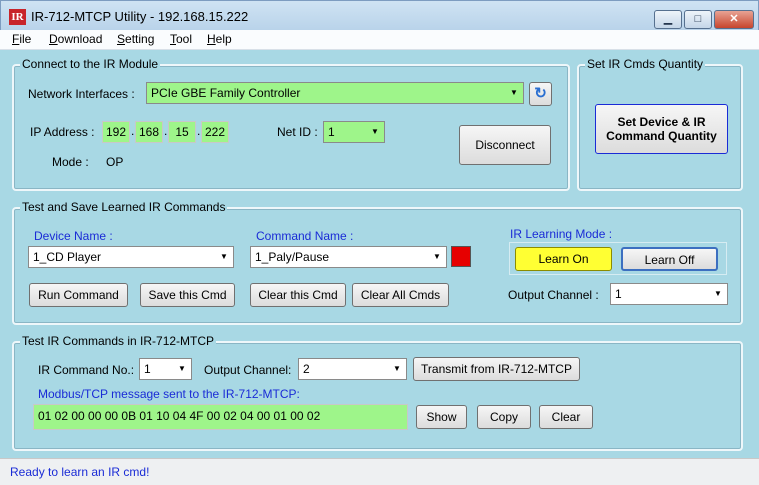 The height and width of the screenshot is (485, 759). What do you see at coordinates (21, 39) in the screenshot?
I see `menu-file: File` at bounding box center [21, 39].